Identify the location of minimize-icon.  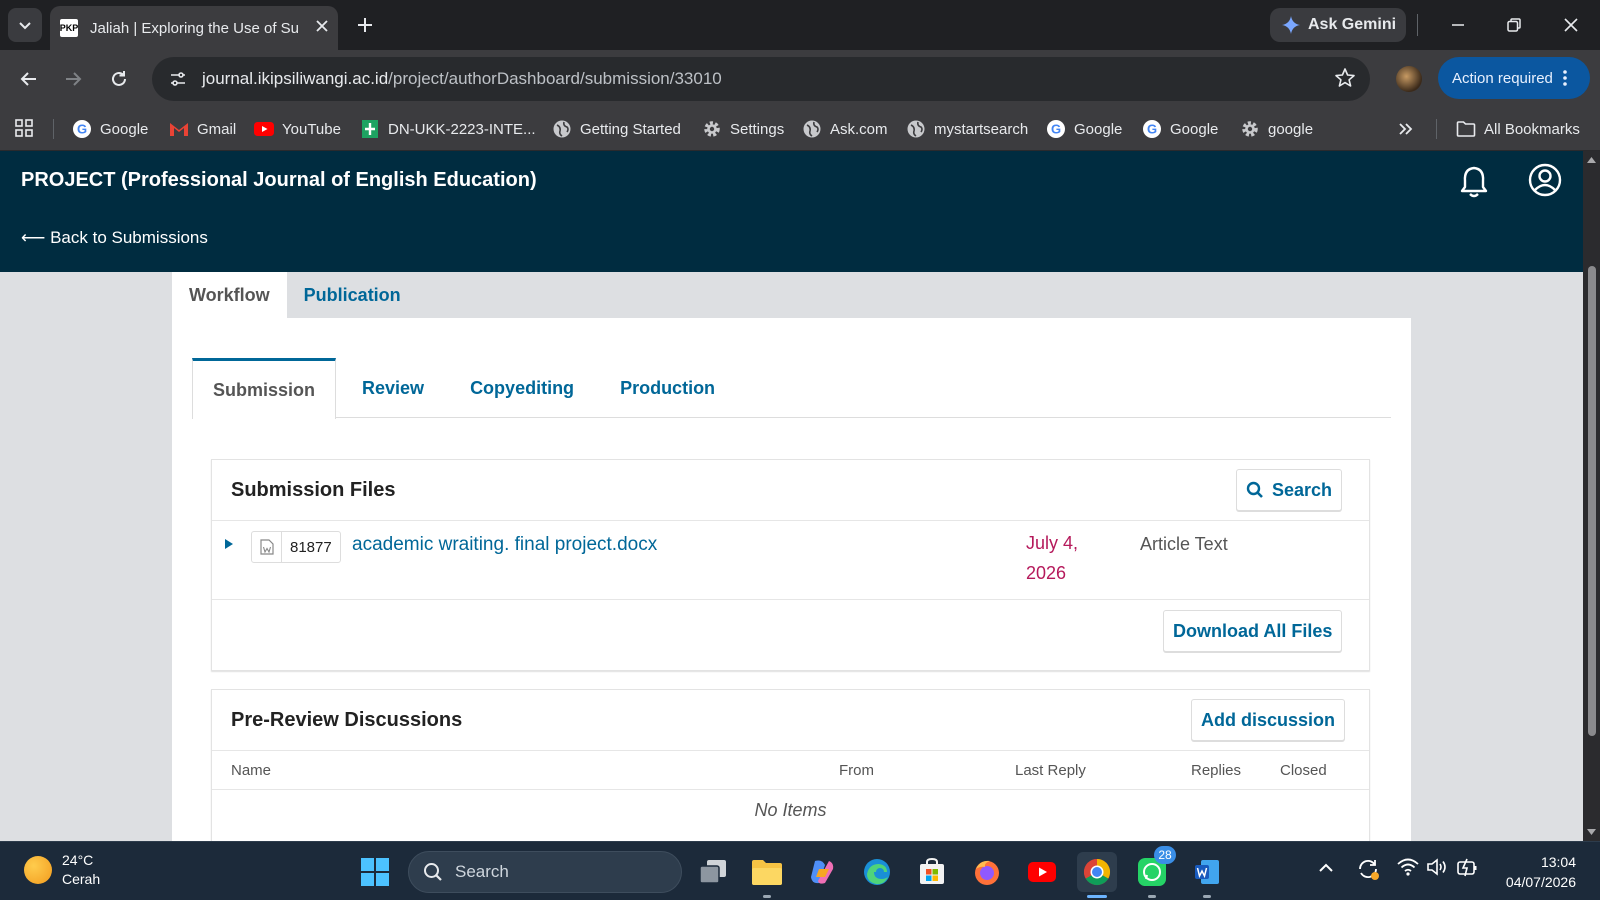
(1458, 25).